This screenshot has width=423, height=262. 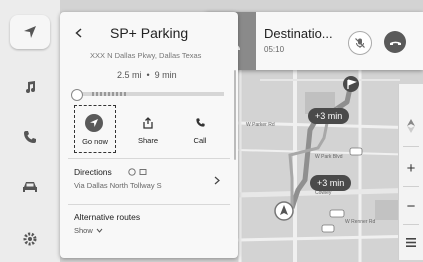 I want to click on call-button: Call, so click(x=200, y=128).